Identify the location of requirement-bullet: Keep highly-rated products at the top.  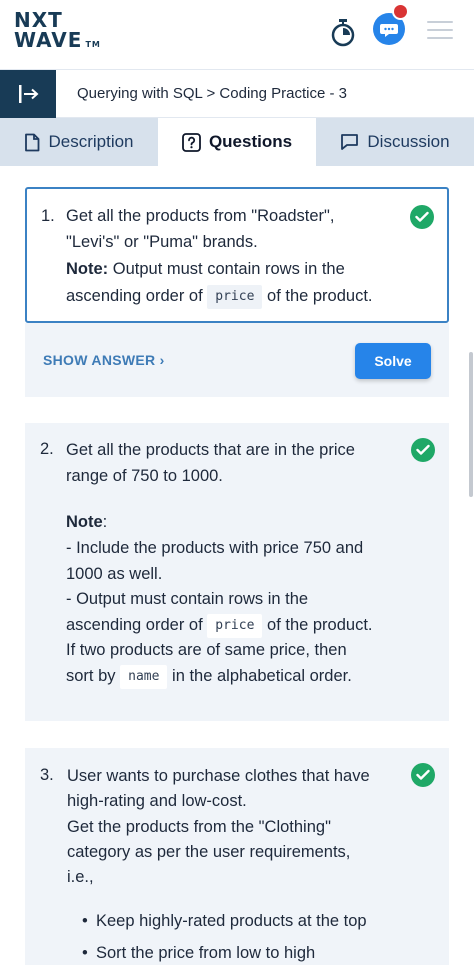
(224, 921).